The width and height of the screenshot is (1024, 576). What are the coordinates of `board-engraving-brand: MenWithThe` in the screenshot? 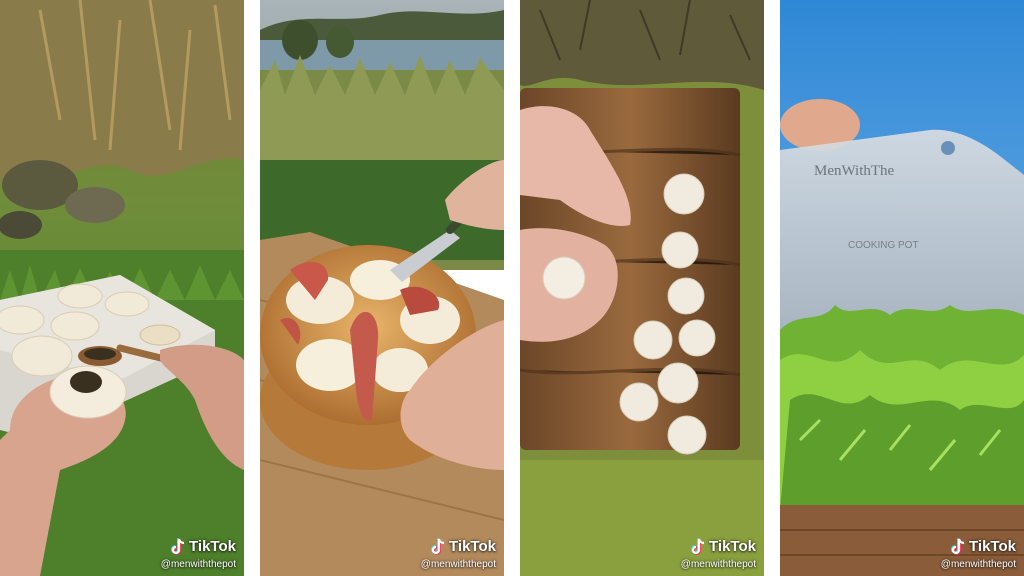 It's located at (854, 171).